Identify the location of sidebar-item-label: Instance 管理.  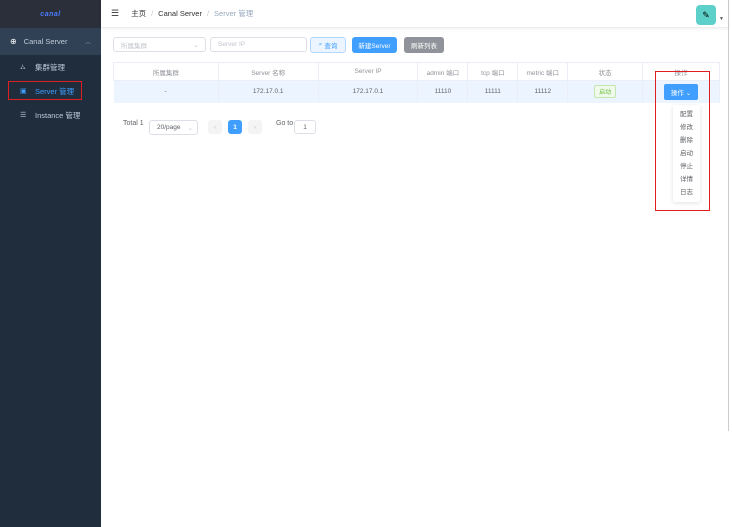
(58, 115).